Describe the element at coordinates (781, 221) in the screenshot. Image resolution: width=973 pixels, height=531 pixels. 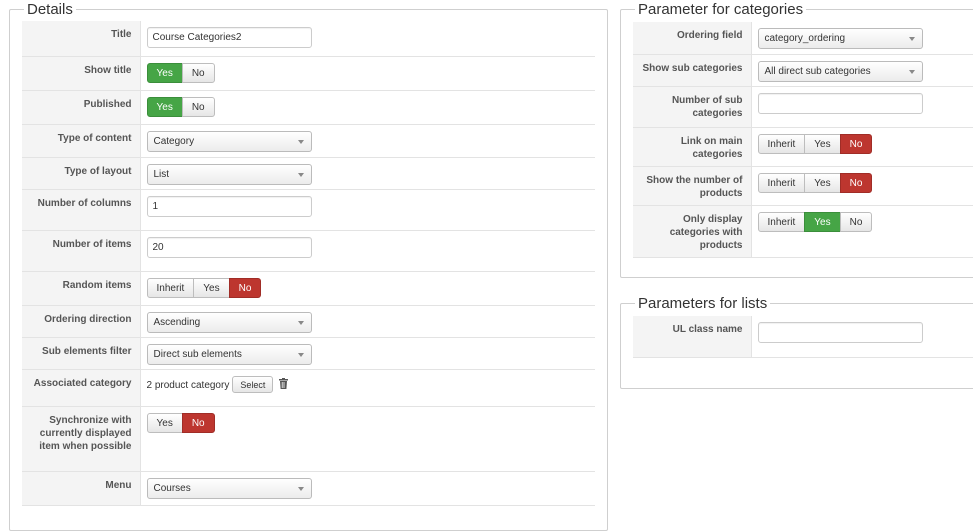
I see `only-display-with-products-inherit-button: Inherit` at that location.